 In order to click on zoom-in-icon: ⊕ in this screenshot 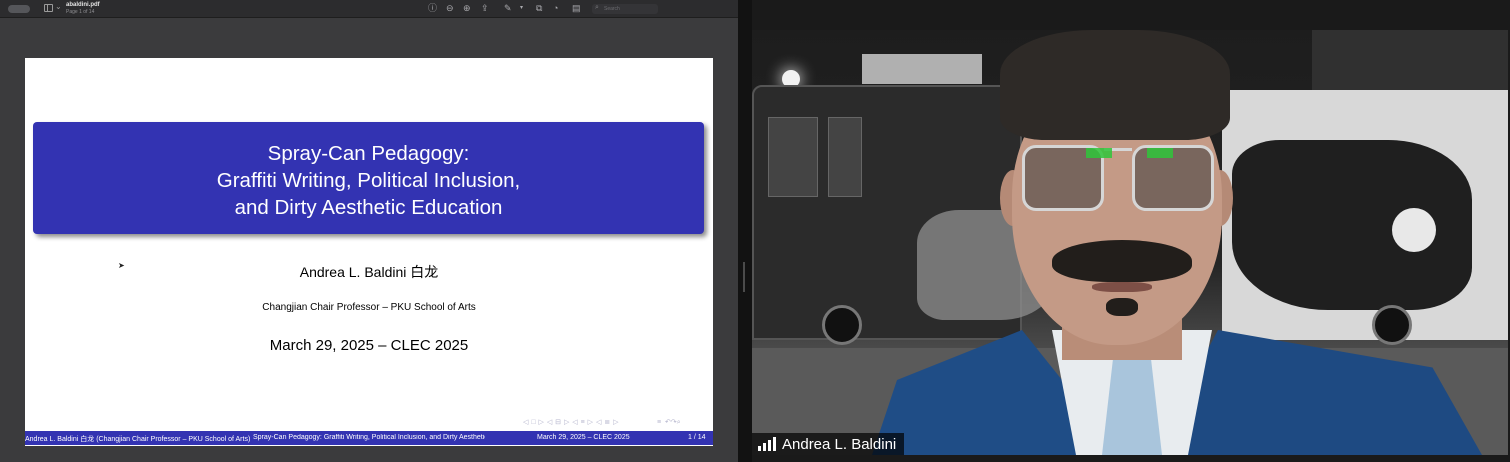, I will do `click(467, 8)`.